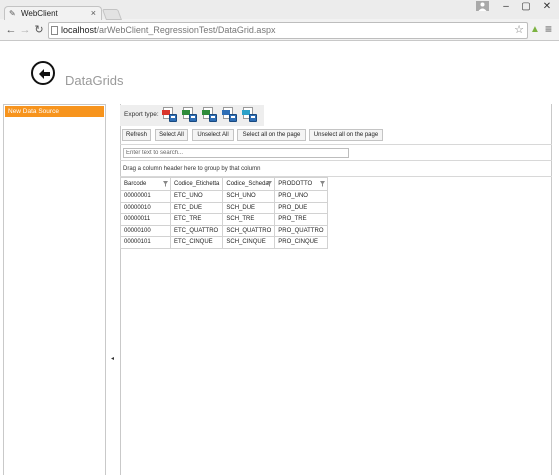  I want to click on column-header-barcode: Barcode, so click(145, 184).